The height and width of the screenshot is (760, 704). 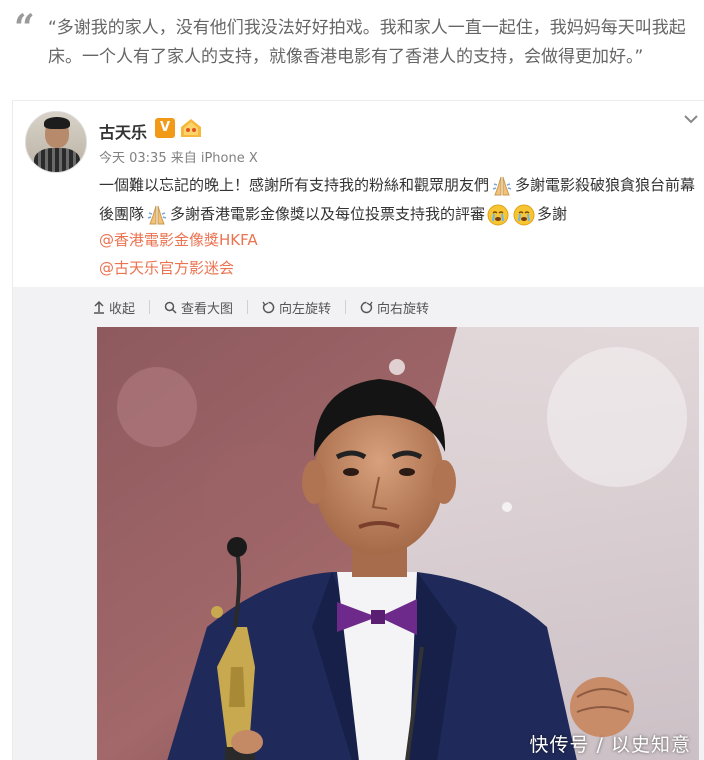 I want to click on collapse-button: 收起, so click(x=114, y=307).